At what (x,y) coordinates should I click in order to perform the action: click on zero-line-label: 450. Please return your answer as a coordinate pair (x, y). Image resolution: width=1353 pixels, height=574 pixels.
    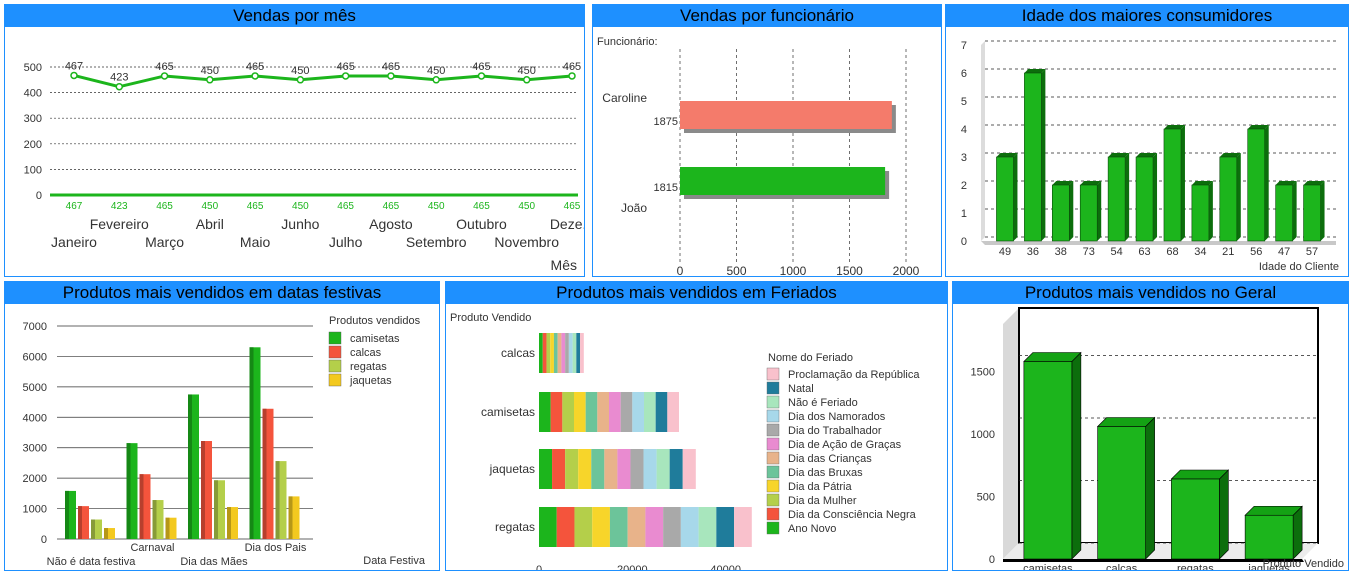
    Looking at the image, I should click on (526, 206).